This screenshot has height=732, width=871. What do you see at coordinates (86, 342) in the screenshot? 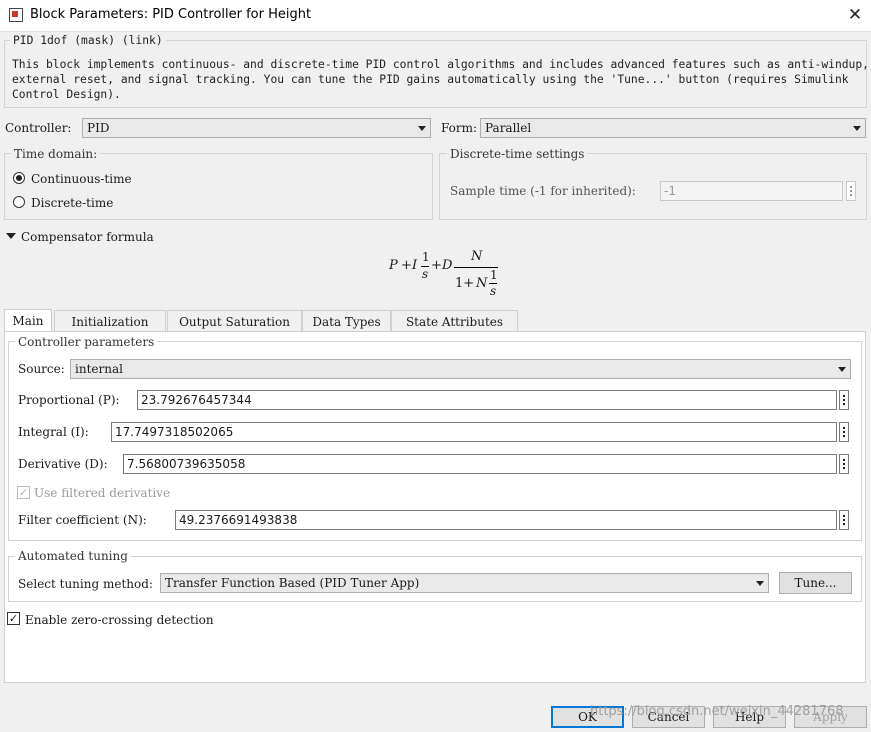
I see `controller-parameters-legend: Controller parameters` at bounding box center [86, 342].